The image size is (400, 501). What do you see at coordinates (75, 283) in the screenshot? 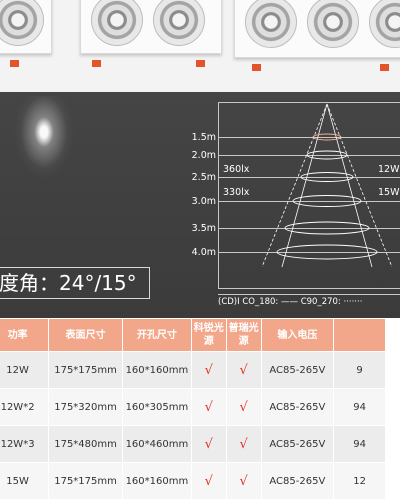
I see `beam-angle-label: 度角：24°/15°` at bounding box center [75, 283].